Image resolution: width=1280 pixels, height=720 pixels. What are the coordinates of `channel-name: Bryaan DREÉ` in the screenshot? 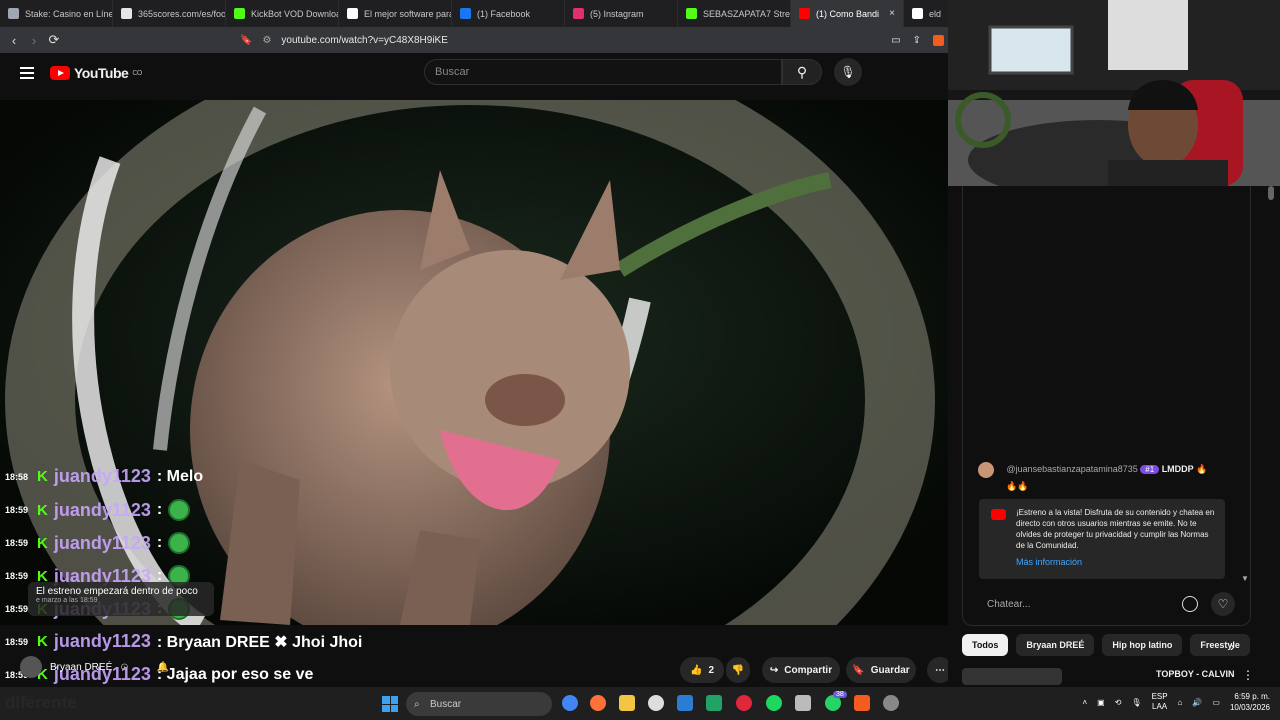 It's located at (81, 667).